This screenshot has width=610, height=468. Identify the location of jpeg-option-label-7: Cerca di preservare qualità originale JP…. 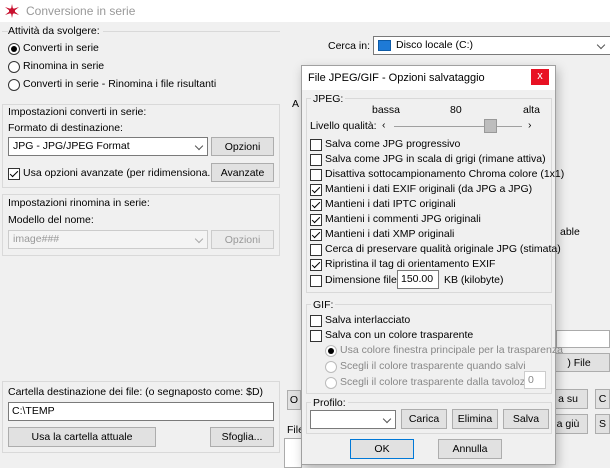
(443, 249).